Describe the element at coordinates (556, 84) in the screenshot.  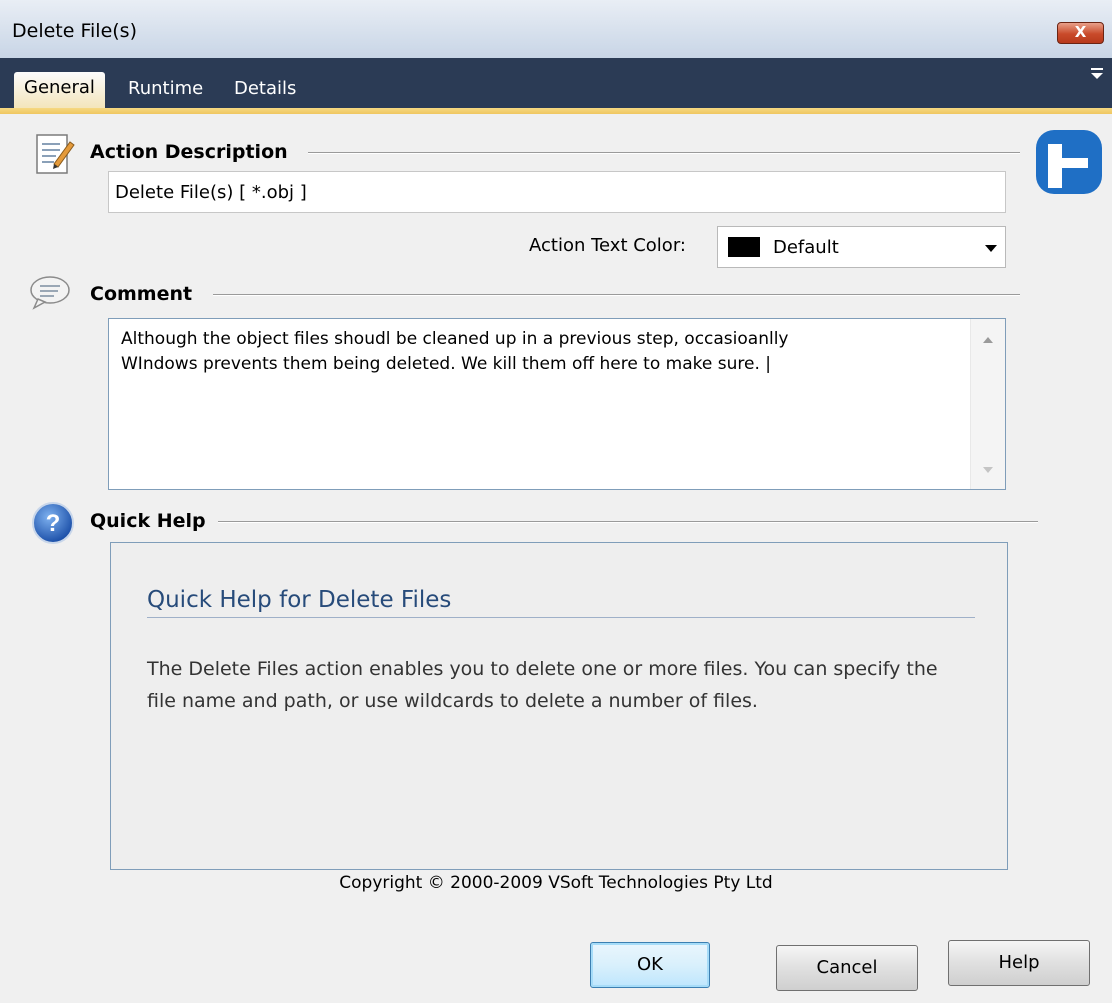
I see `tab-strip: General Runtime Details` at that location.